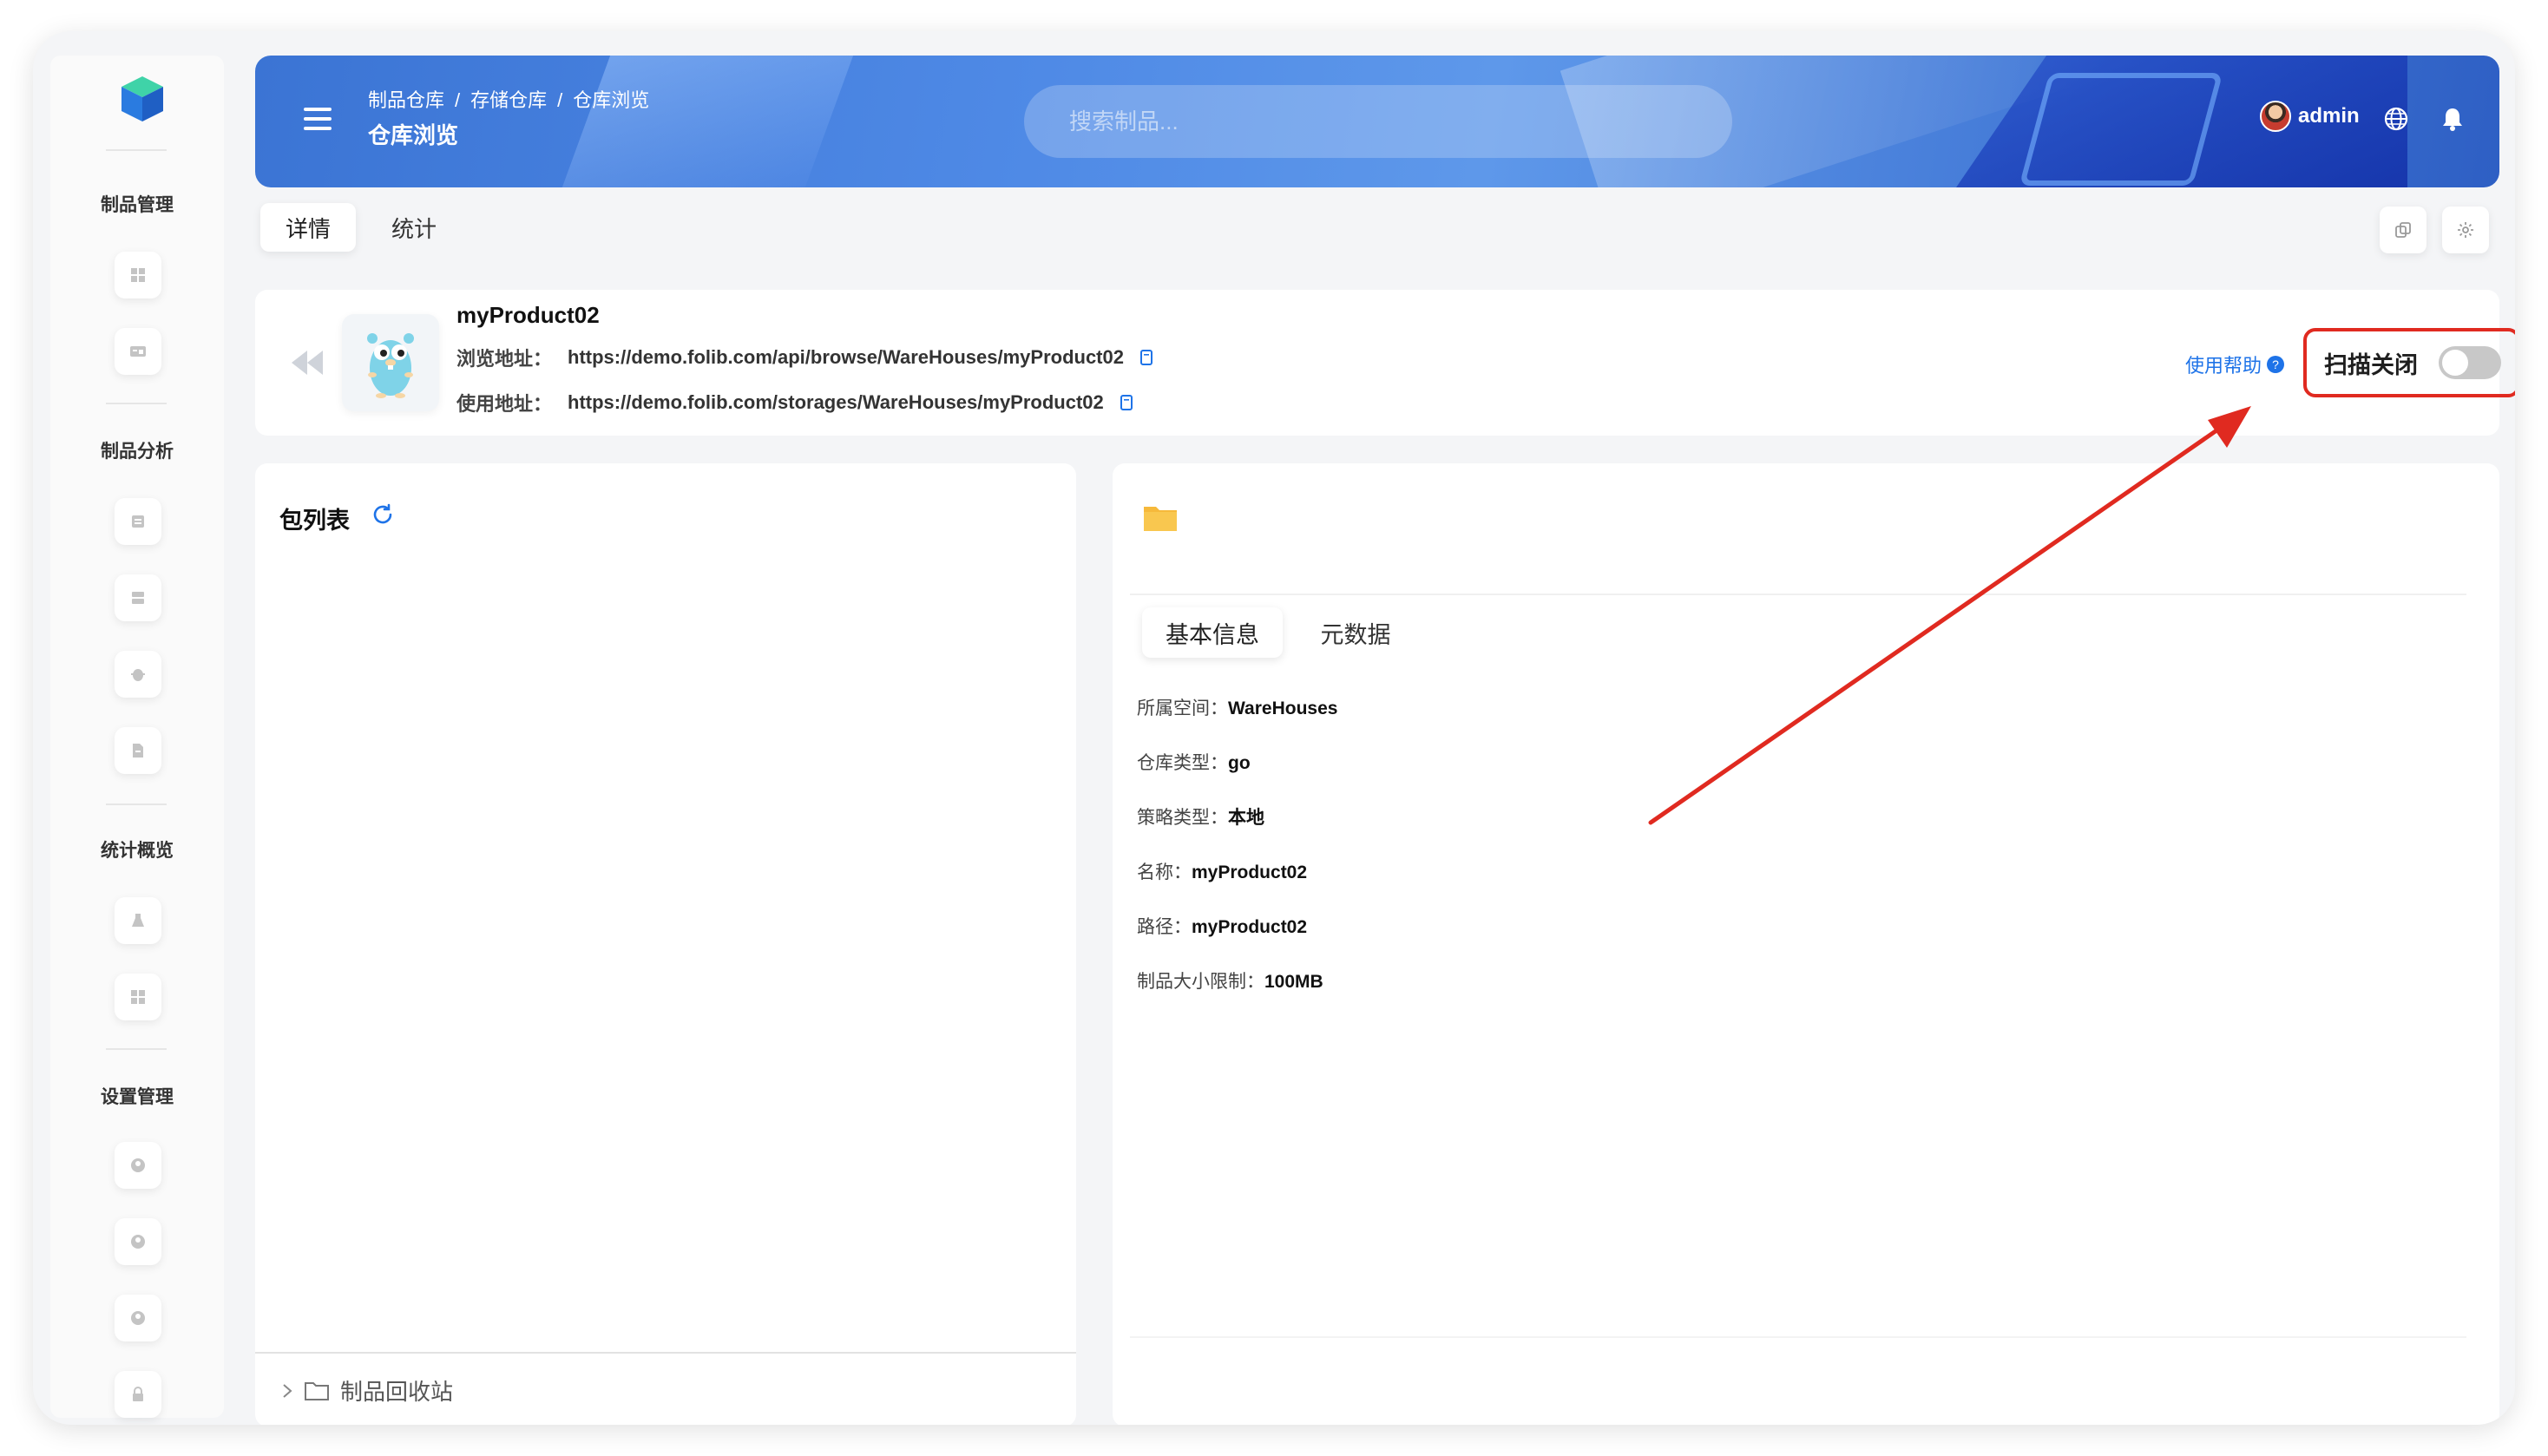 The image size is (2548, 1456). I want to click on search-input, so click(1378, 121).